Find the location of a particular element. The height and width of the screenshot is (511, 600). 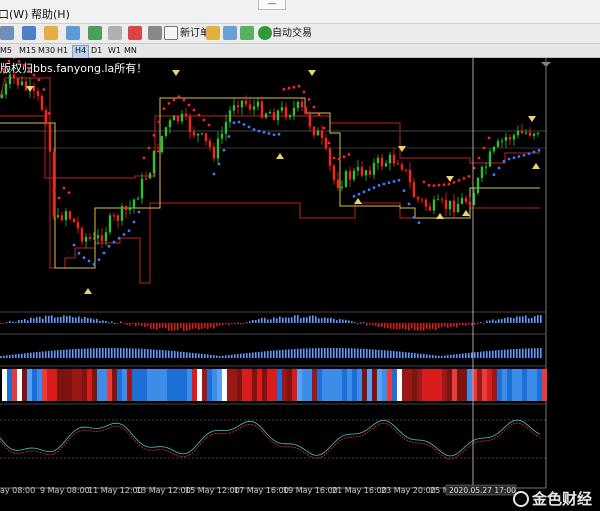

navigator-icon is located at coordinates (95, 33).